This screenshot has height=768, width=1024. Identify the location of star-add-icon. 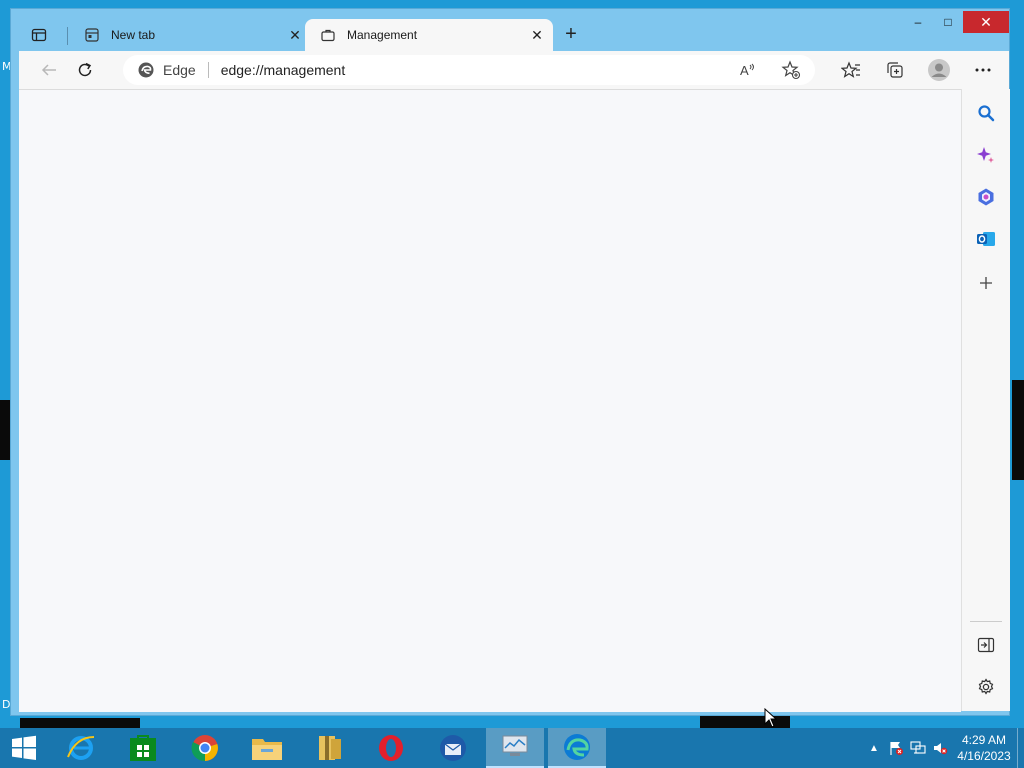
(791, 70).